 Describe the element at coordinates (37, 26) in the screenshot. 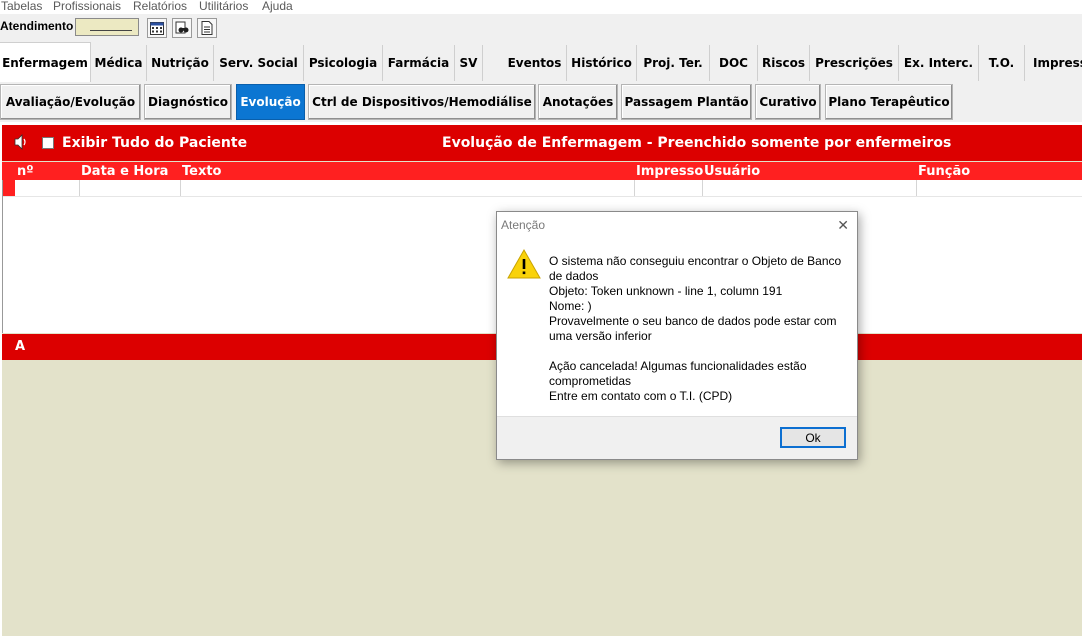

I see `atendimento-label: Atendimento` at that location.